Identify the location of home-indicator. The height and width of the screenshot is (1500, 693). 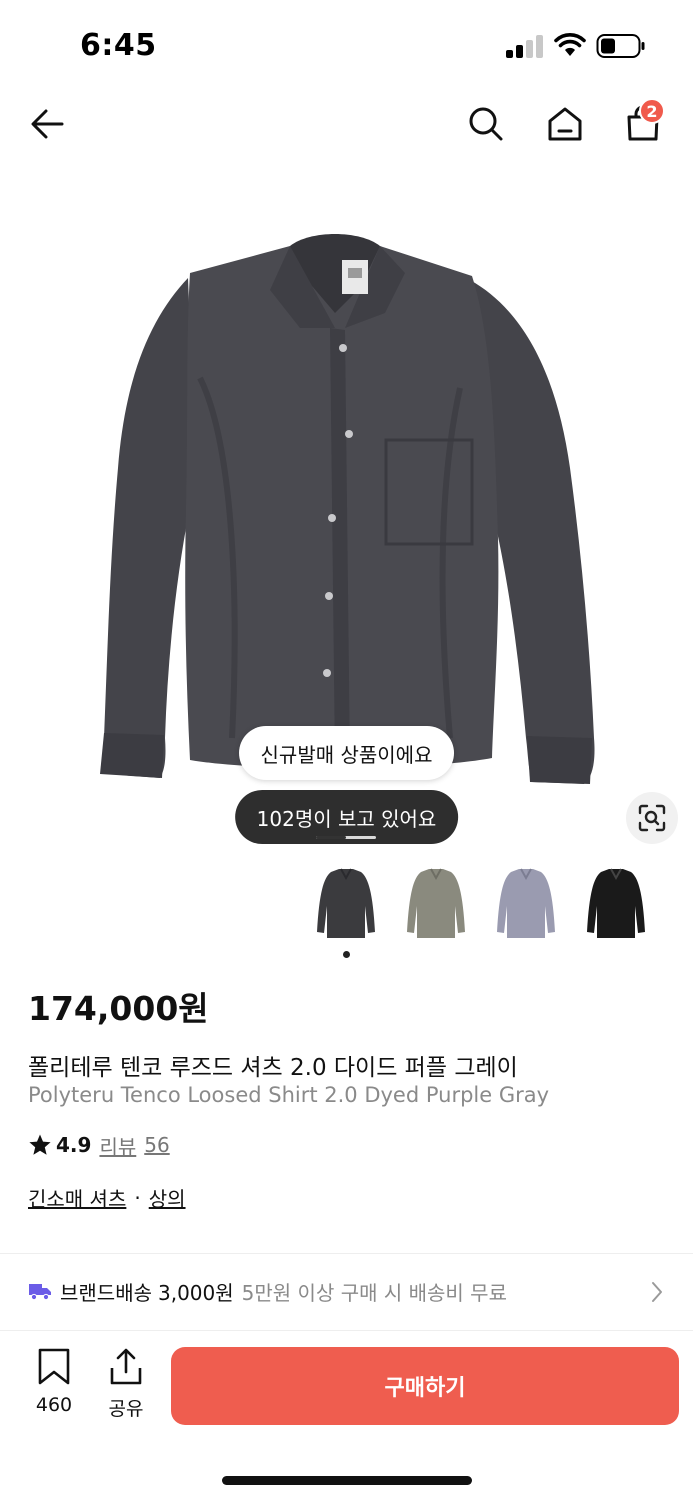
(347, 1480).